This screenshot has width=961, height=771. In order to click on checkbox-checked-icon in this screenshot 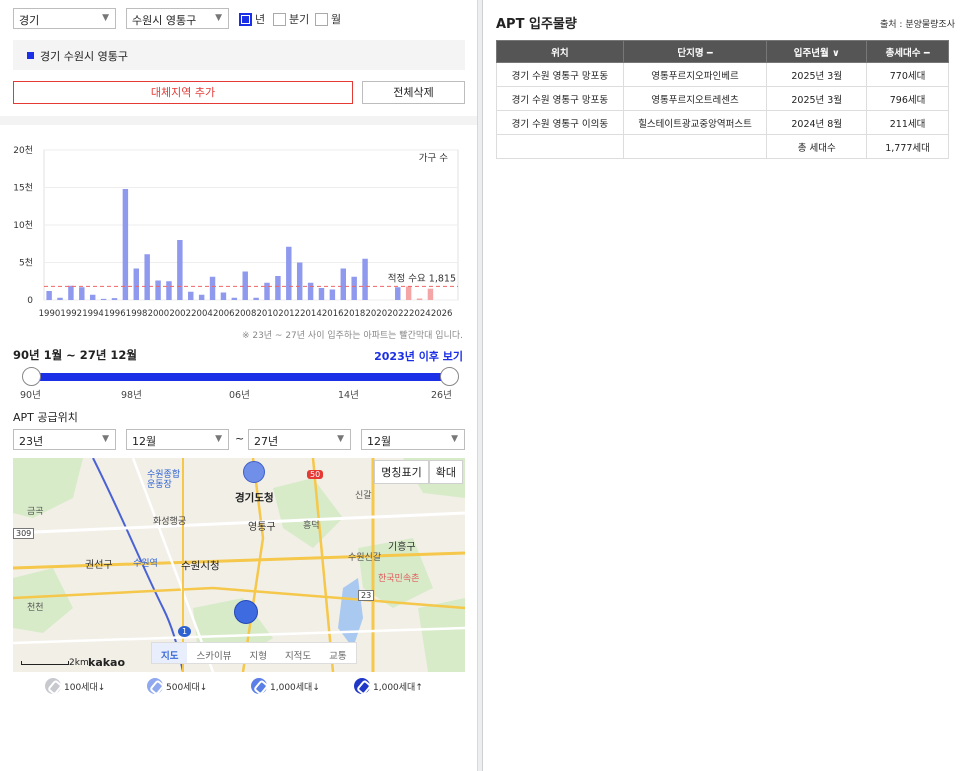, I will do `click(245, 19)`.